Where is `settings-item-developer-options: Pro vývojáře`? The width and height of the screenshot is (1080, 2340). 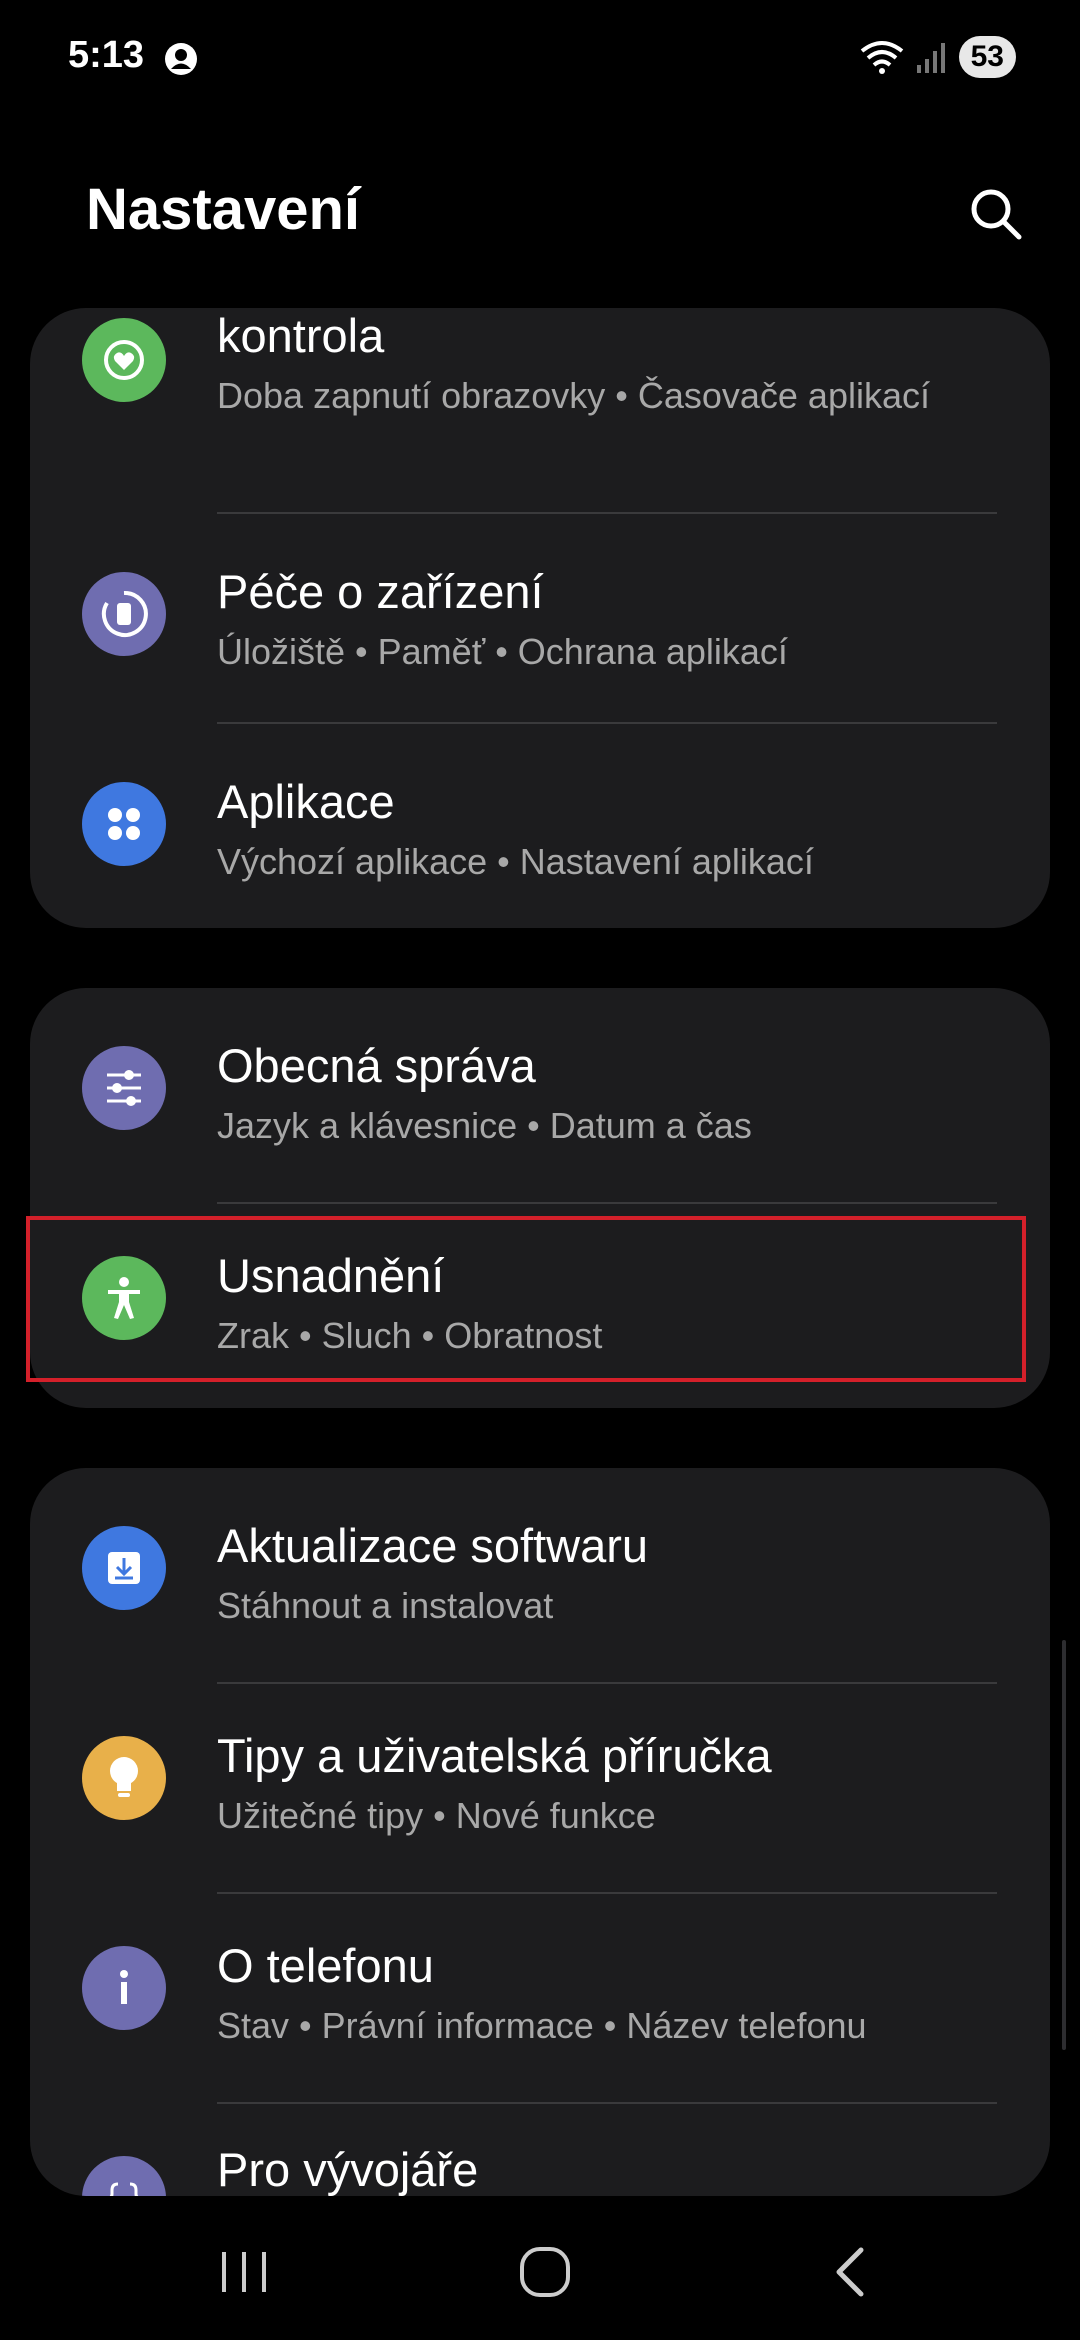
settings-item-developer-options: Pro vývojáře is located at coordinates (540, 2147).